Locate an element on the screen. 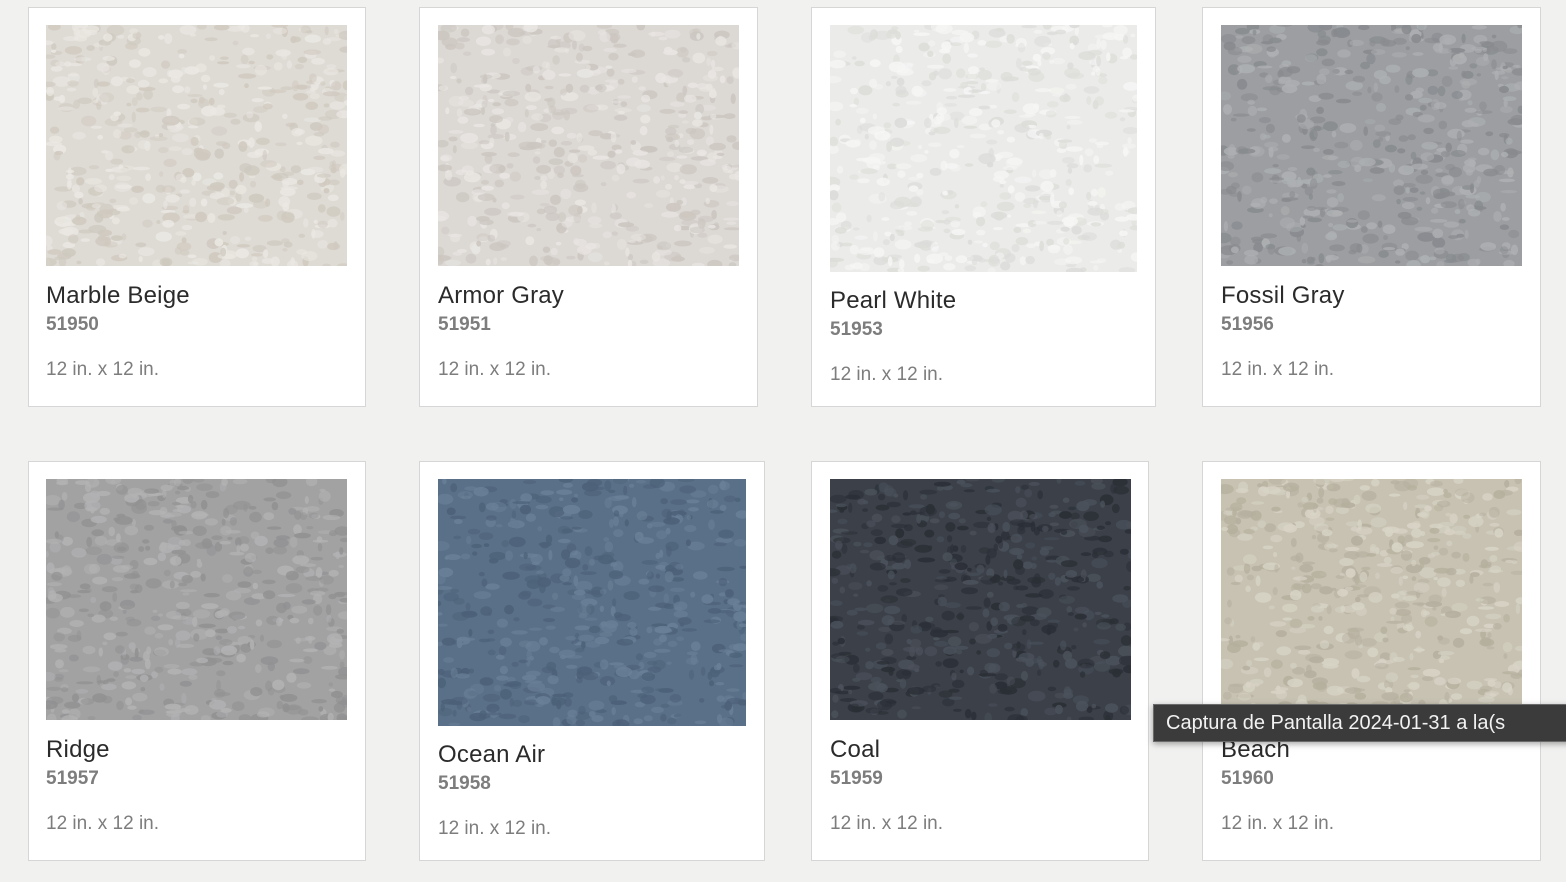  product-card-coal: Coal 51959 12 in. x 12 in. is located at coordinates (980, 661).